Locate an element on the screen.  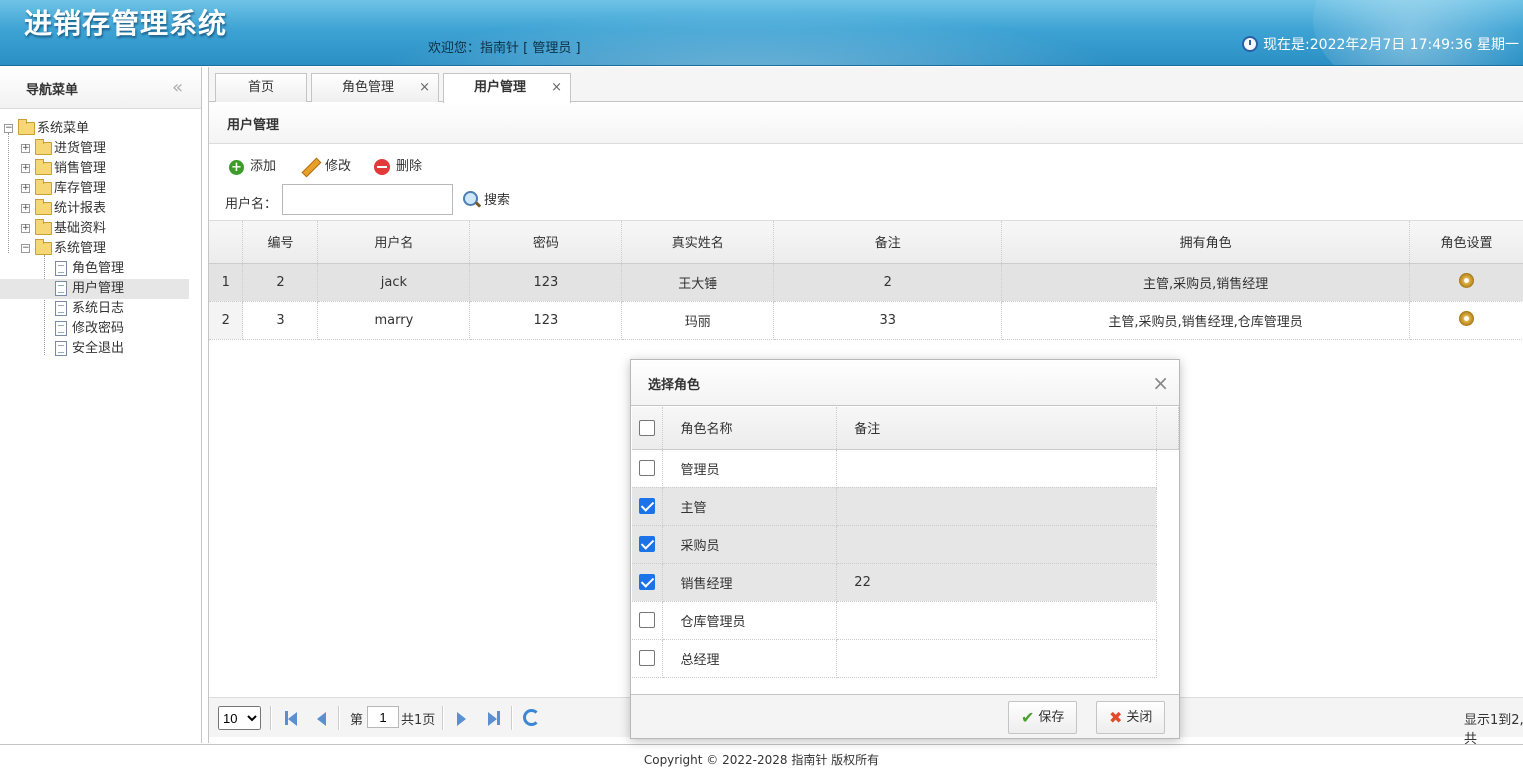
refresh-icon is located at coordinates (531, 717).